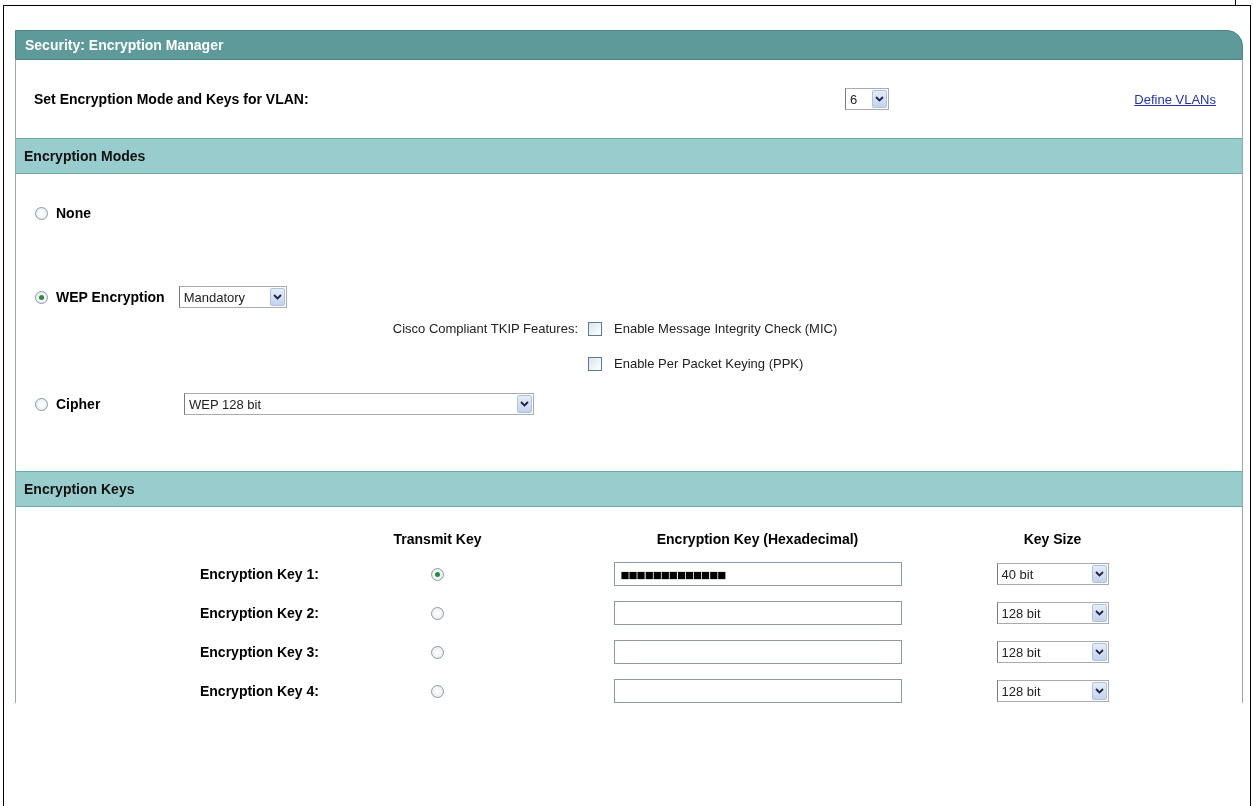 This screenshot has height=806, width=1253. What do you see at coordinates (709, 363) in the screenshot?
I see `option-label: Enable Per Packet Keying (PPK)` at bounding box center [709, 363].